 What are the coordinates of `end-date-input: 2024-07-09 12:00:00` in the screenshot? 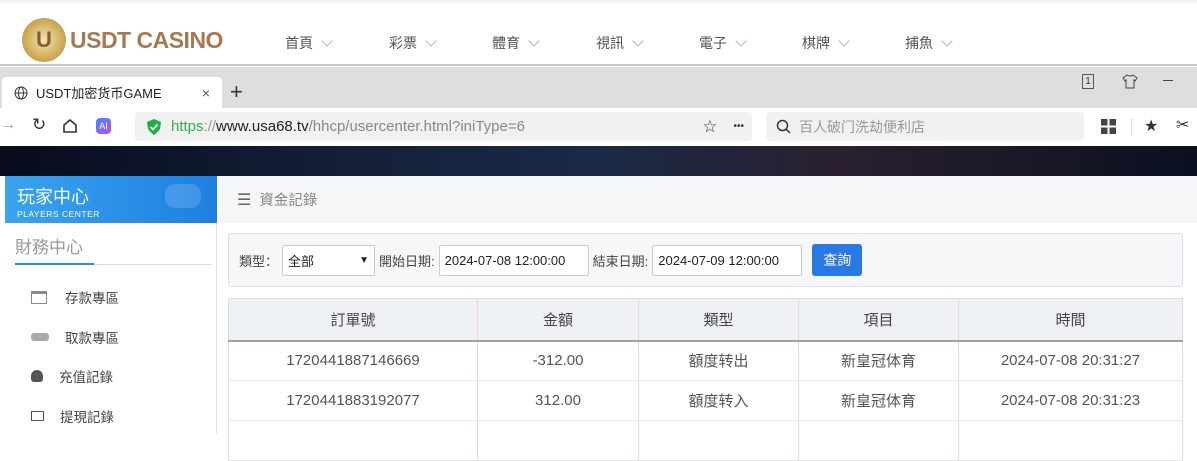 It's located at (727, 260).